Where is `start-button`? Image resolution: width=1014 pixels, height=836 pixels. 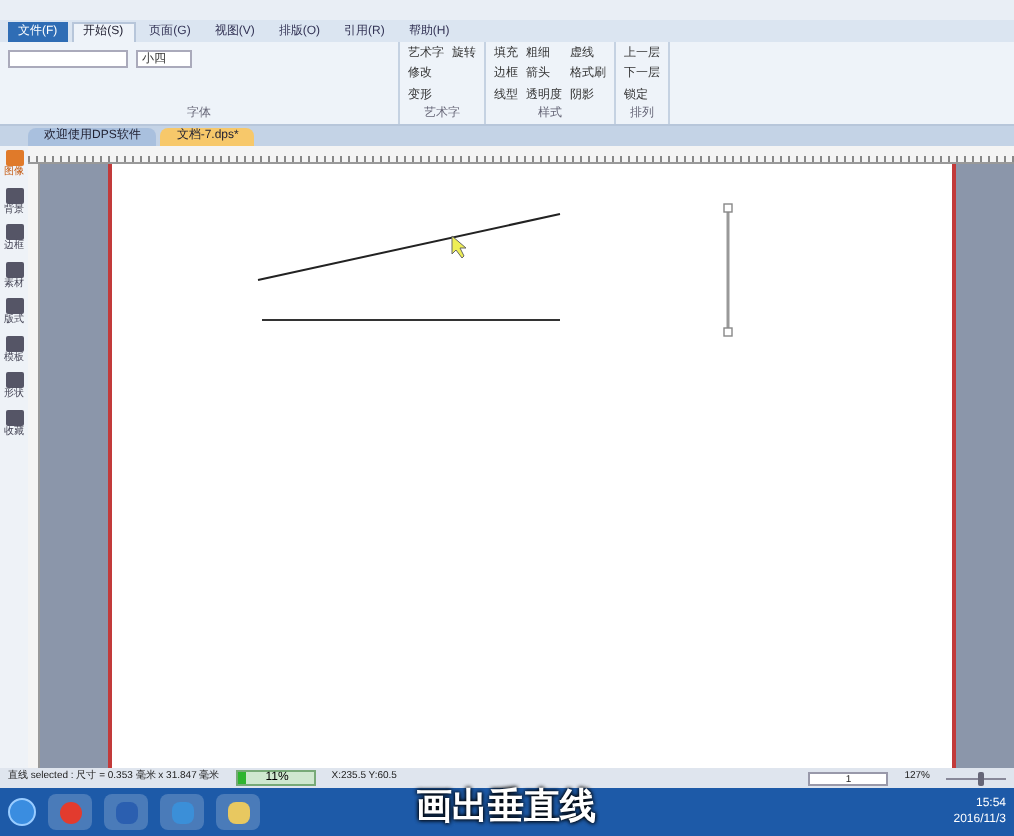
start-button is located at coordinates (22, 812).